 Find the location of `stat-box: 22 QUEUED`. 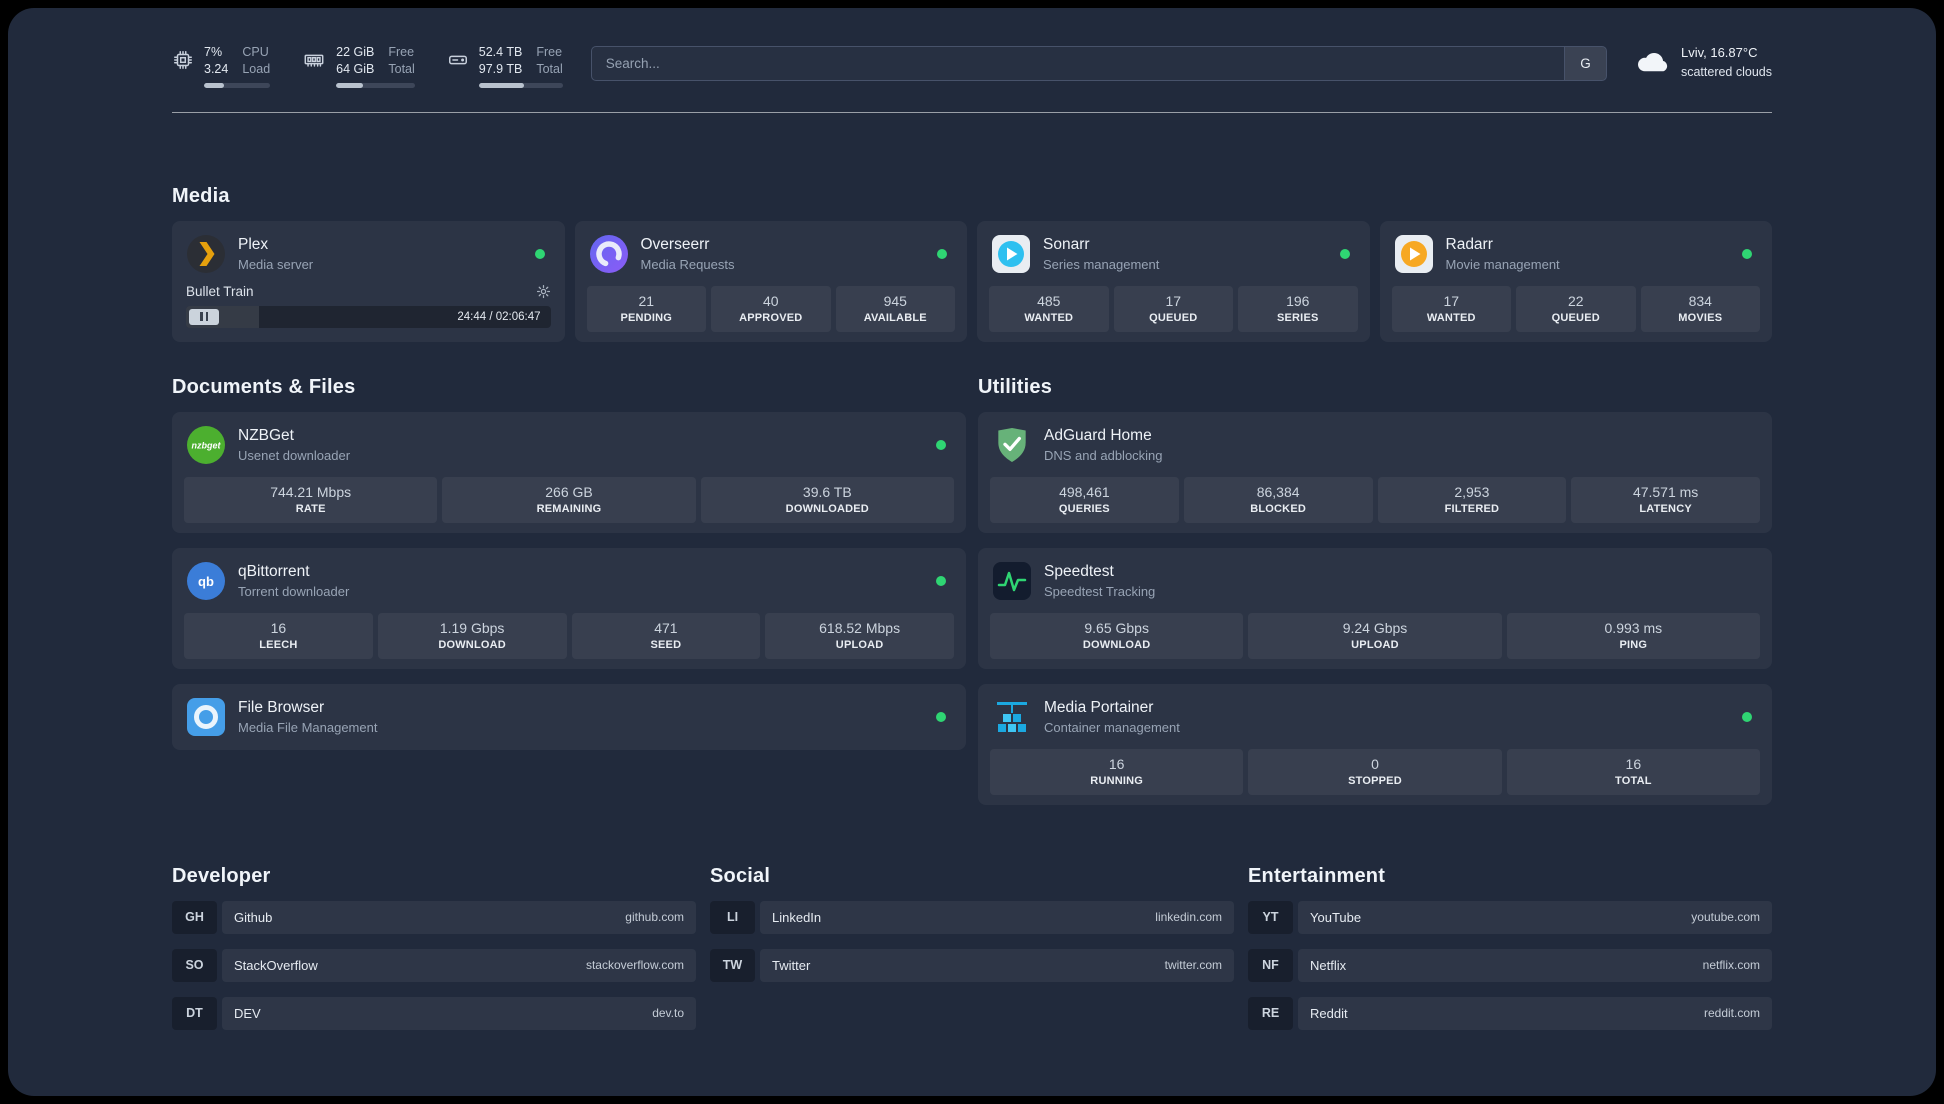

stat-box: 22 QUEUED is located at coordinates (1576, 308).